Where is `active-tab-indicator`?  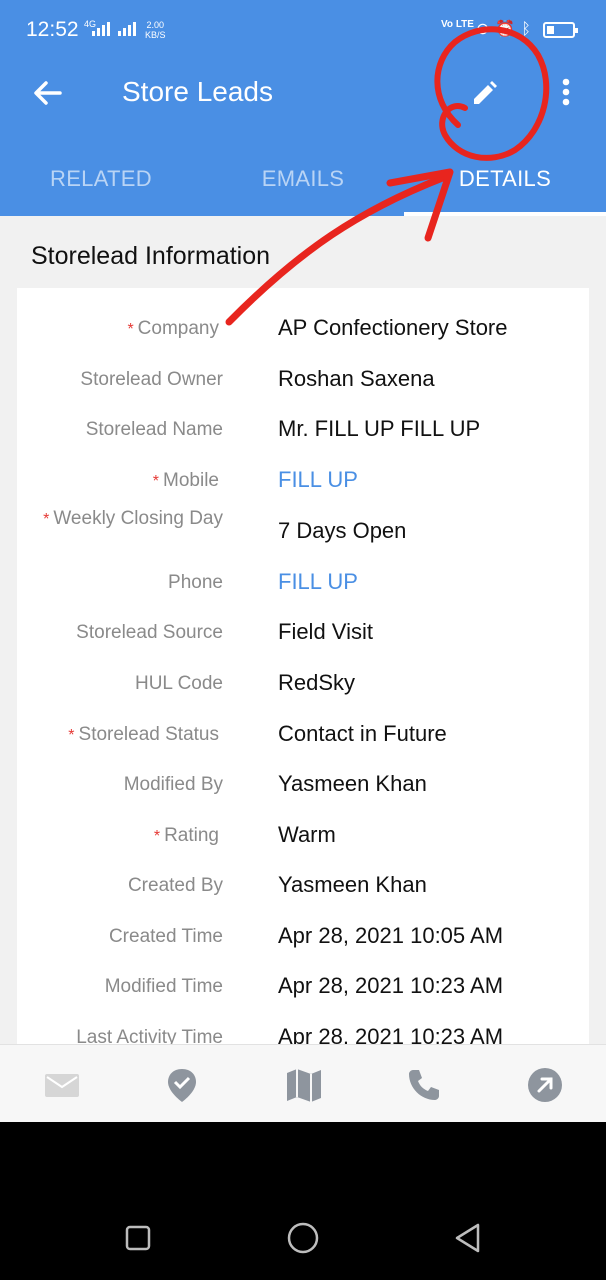
active-tab-indicator is located at coordinates (505, 214).